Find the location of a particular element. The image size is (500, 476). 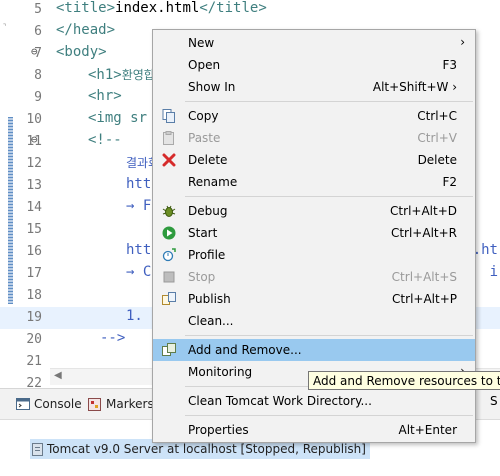

line-number: 16 is located at coordinates (34, 251).